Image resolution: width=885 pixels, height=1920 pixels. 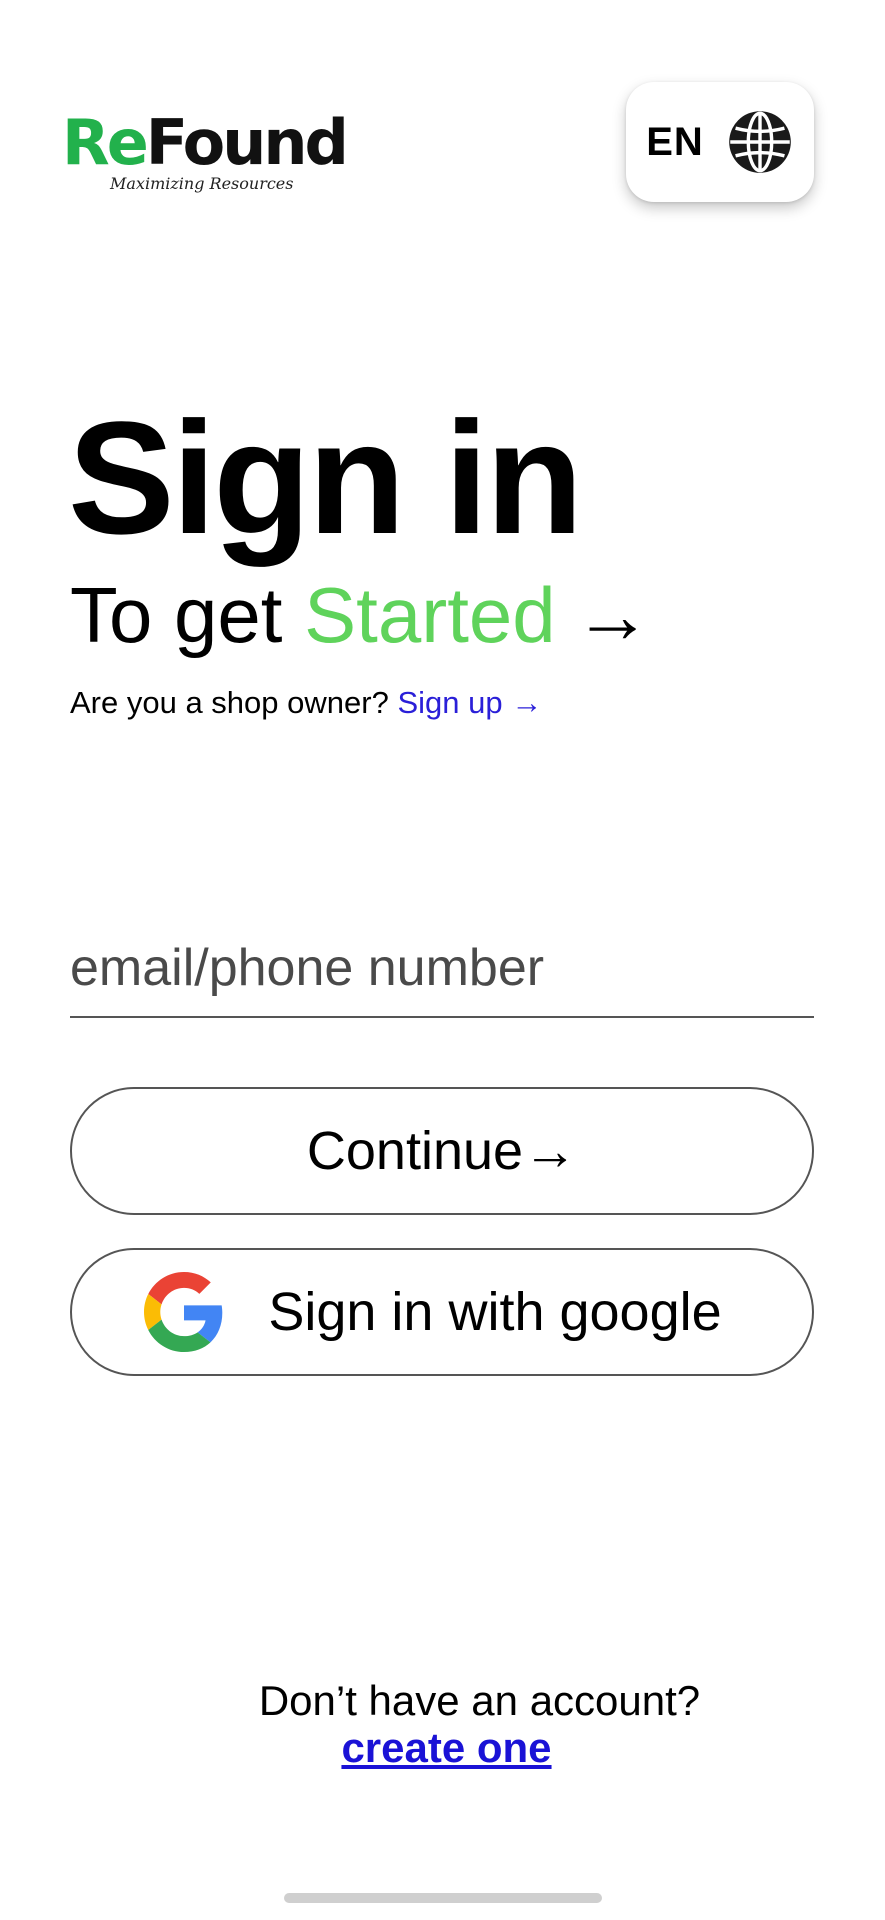 I want to click on continue-button: Continue→, so click(x=442, y=1151).